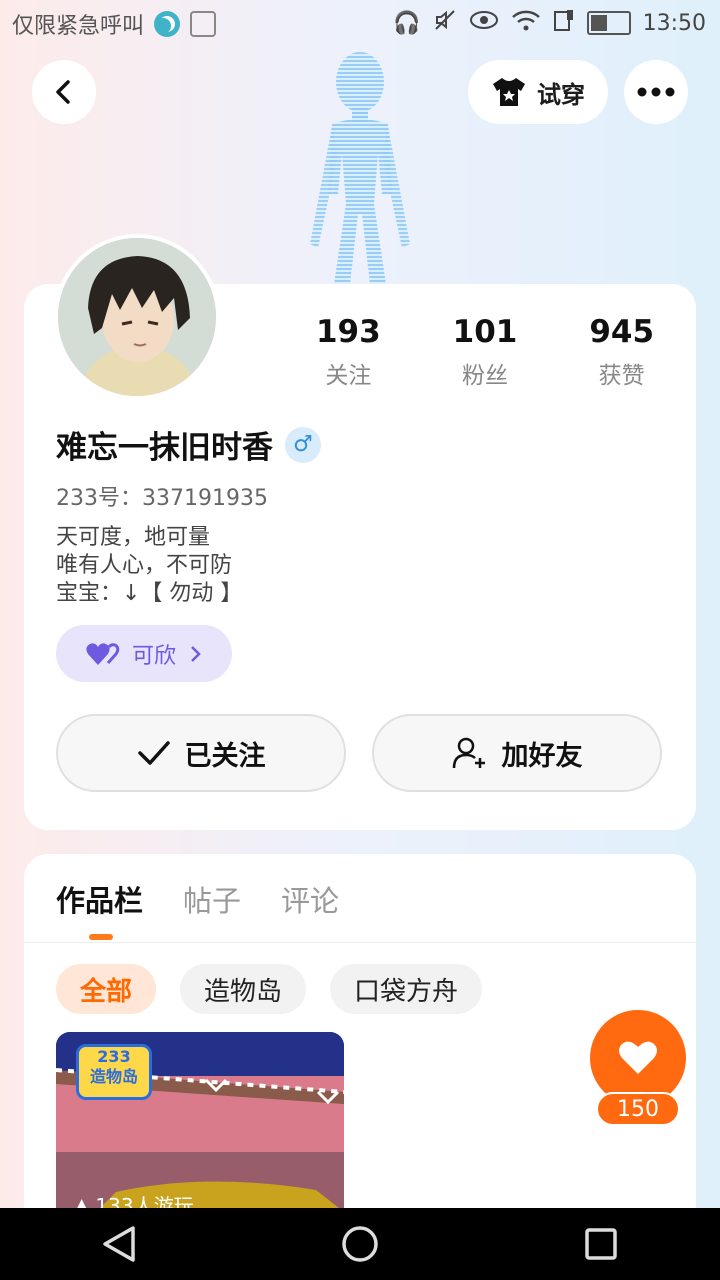 The height and width of the screenshot is (1280, 720). I want to click on name-row: 难忘一抹旧时香 ♂, so click(188, 444).